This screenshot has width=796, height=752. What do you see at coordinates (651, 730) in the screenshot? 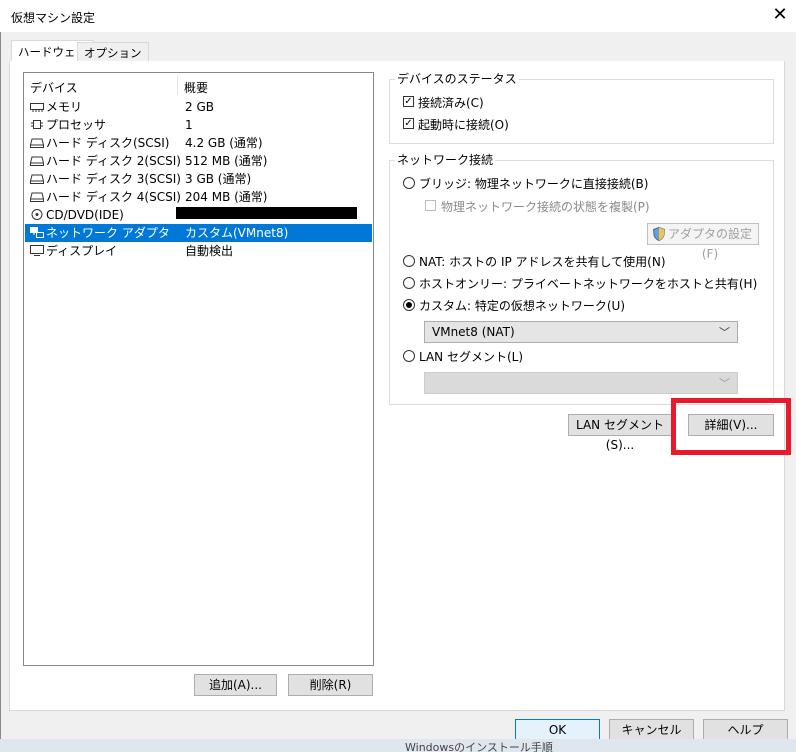
I see `cancel-button: キャンセル` at bounding box center [651, 730].